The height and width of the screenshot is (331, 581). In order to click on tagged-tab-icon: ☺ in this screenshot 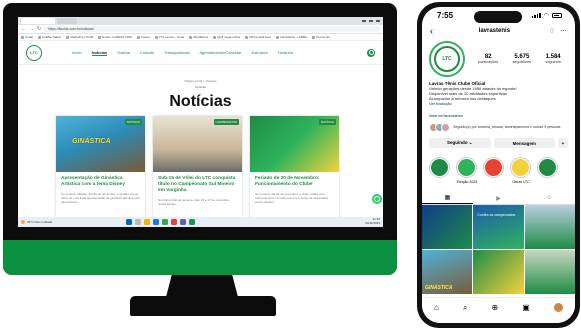, I will do `click(549, 198)`.